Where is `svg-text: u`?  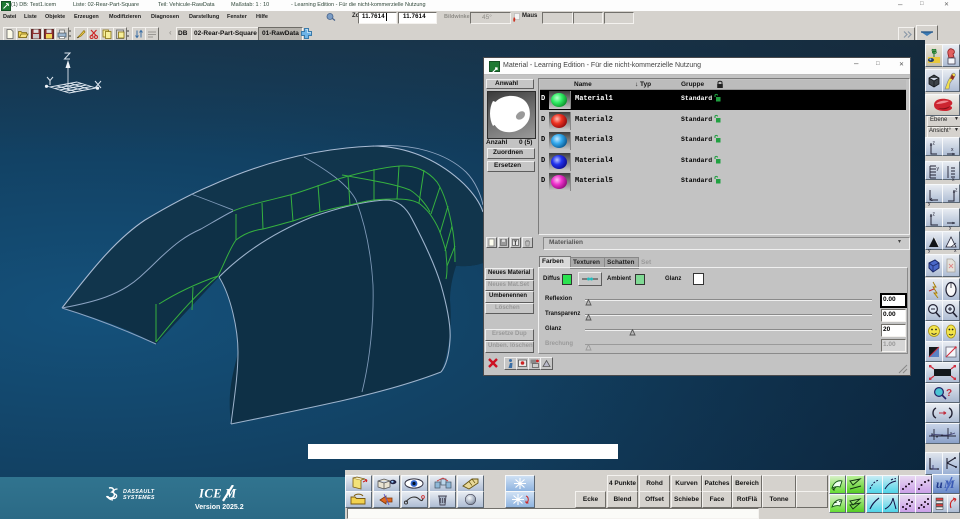 svg-text: u is located at coordinates (939, 484).